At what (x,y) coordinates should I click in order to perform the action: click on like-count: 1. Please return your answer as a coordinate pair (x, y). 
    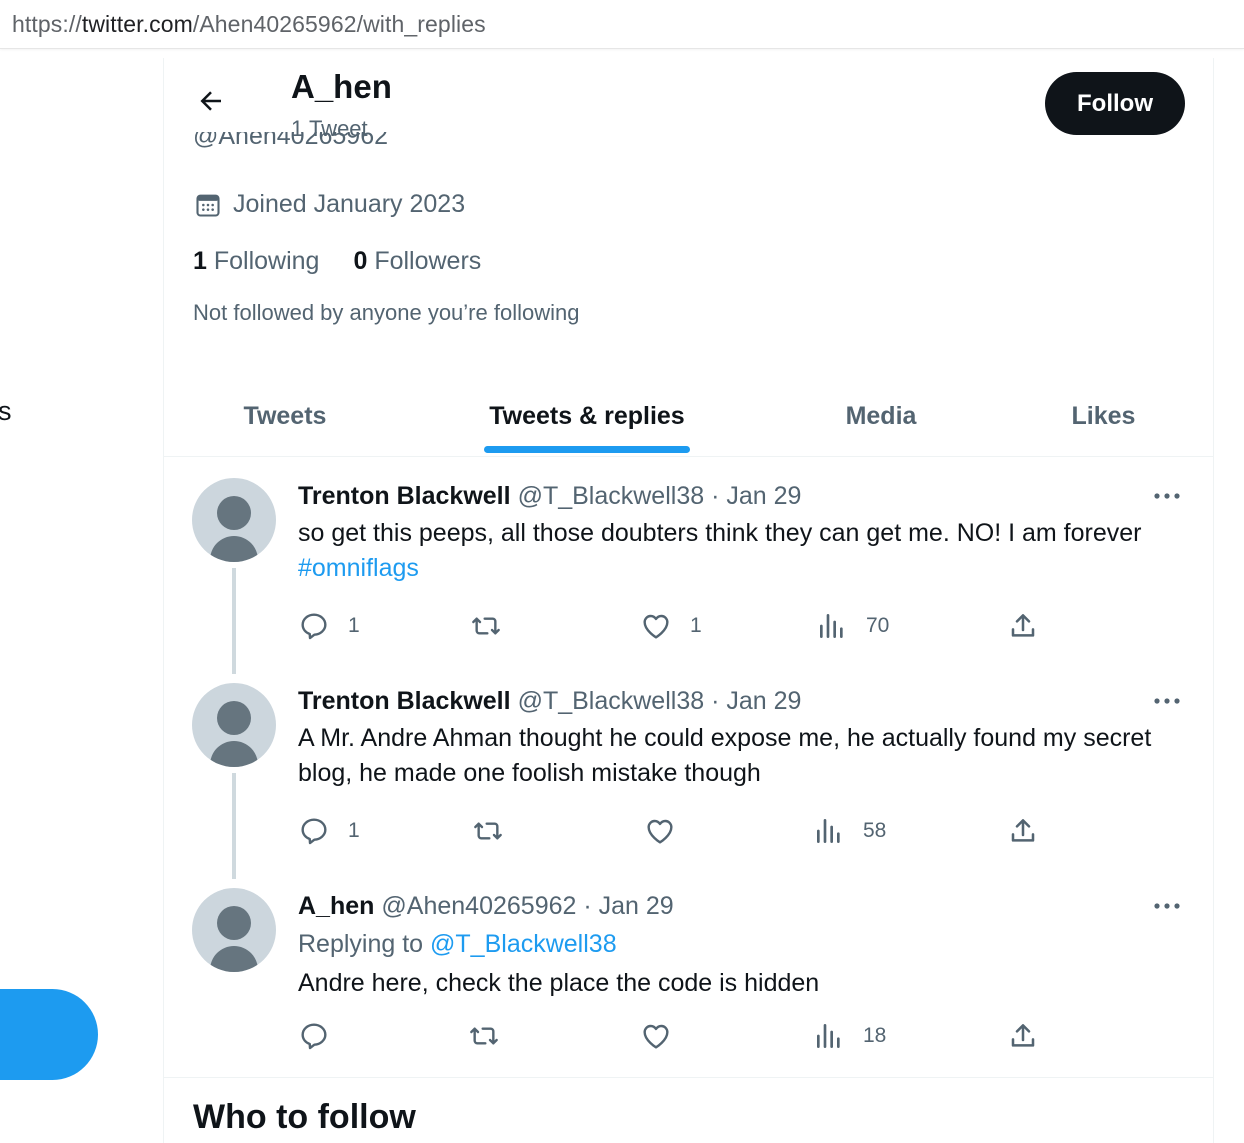
    Looking at the image, I should click on (696, 625).